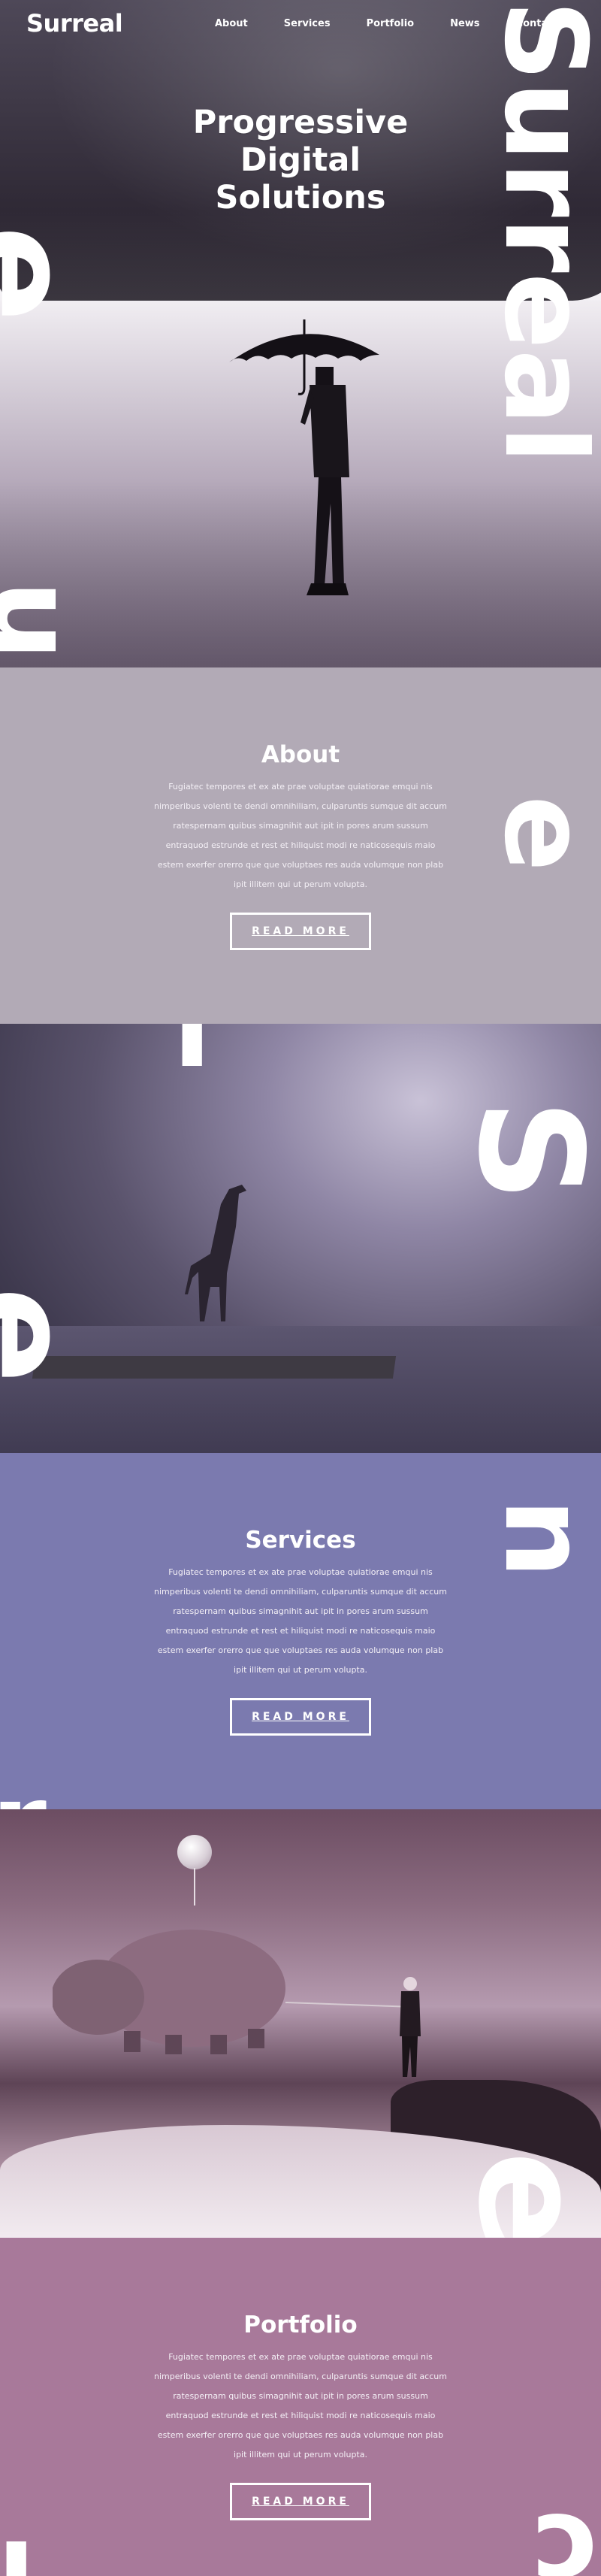  Describe the element at coordinates (192, 1058) in the screenshot. I see `decorative-bar-giraffe: ı` at that location.